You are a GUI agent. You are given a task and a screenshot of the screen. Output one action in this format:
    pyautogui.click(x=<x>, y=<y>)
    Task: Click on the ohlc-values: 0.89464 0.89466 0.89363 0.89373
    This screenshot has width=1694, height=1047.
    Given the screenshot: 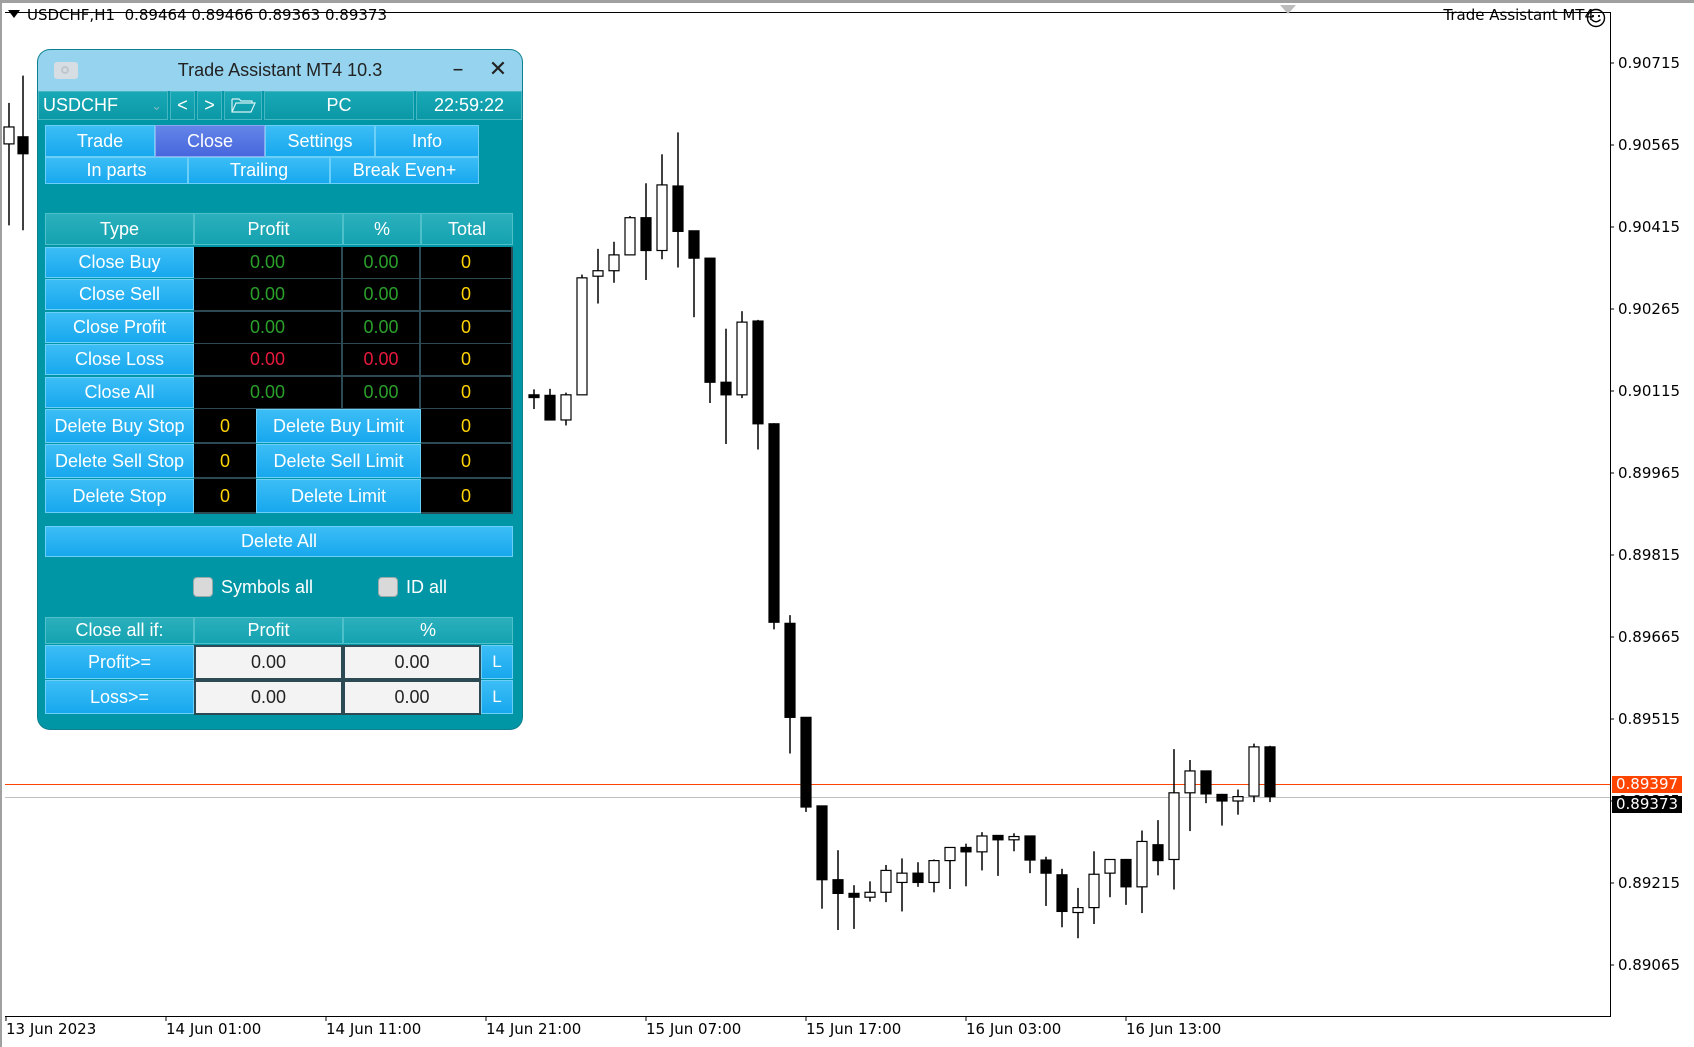 What is the action you would take?
    pyautogui.click(x=255, y=15)
    